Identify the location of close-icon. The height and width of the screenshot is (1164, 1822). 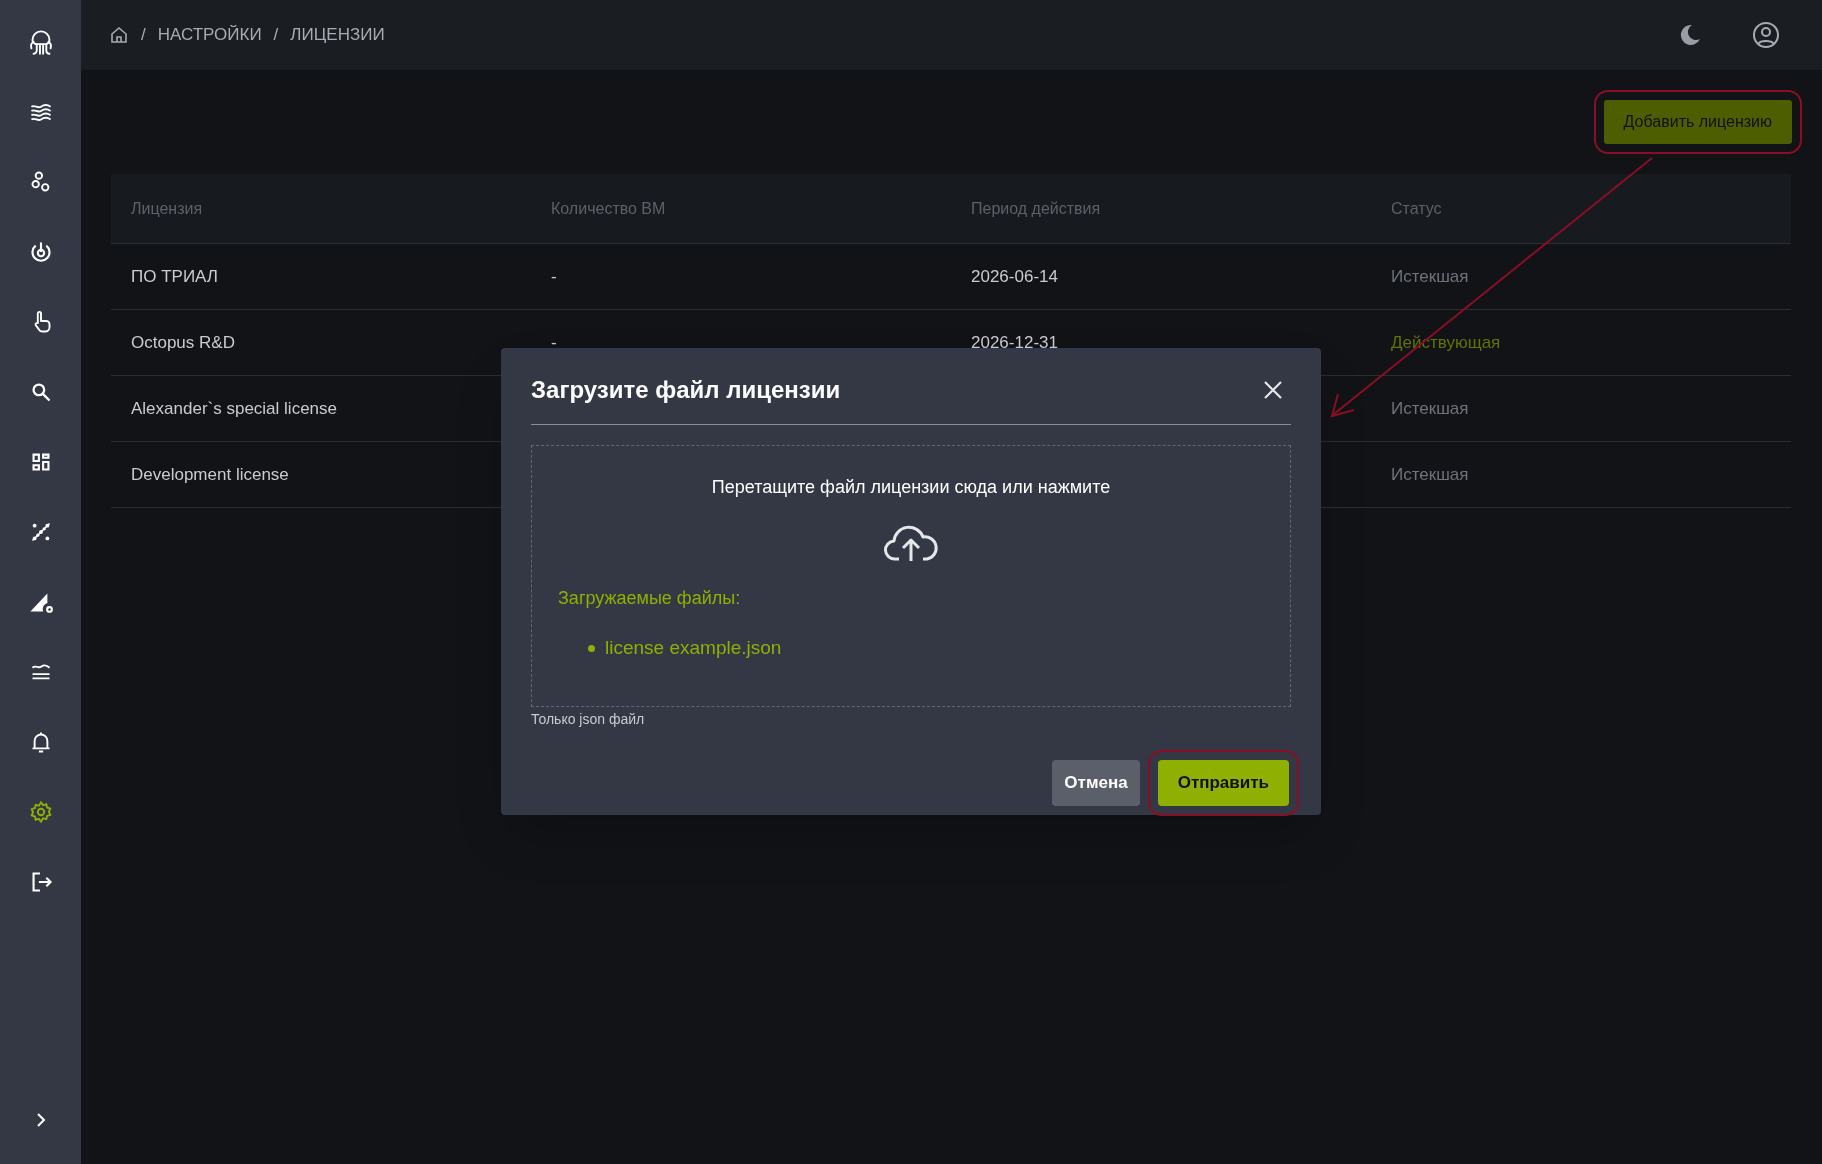
(1273, 390).